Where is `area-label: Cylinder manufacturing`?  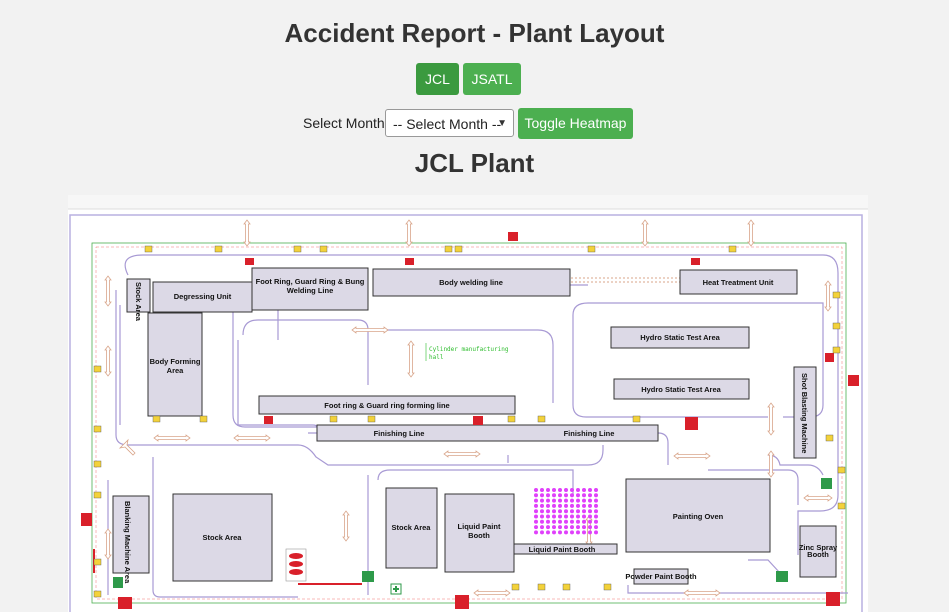 area-label: Cylinder manufacturing is located at coordinates (469, 349).